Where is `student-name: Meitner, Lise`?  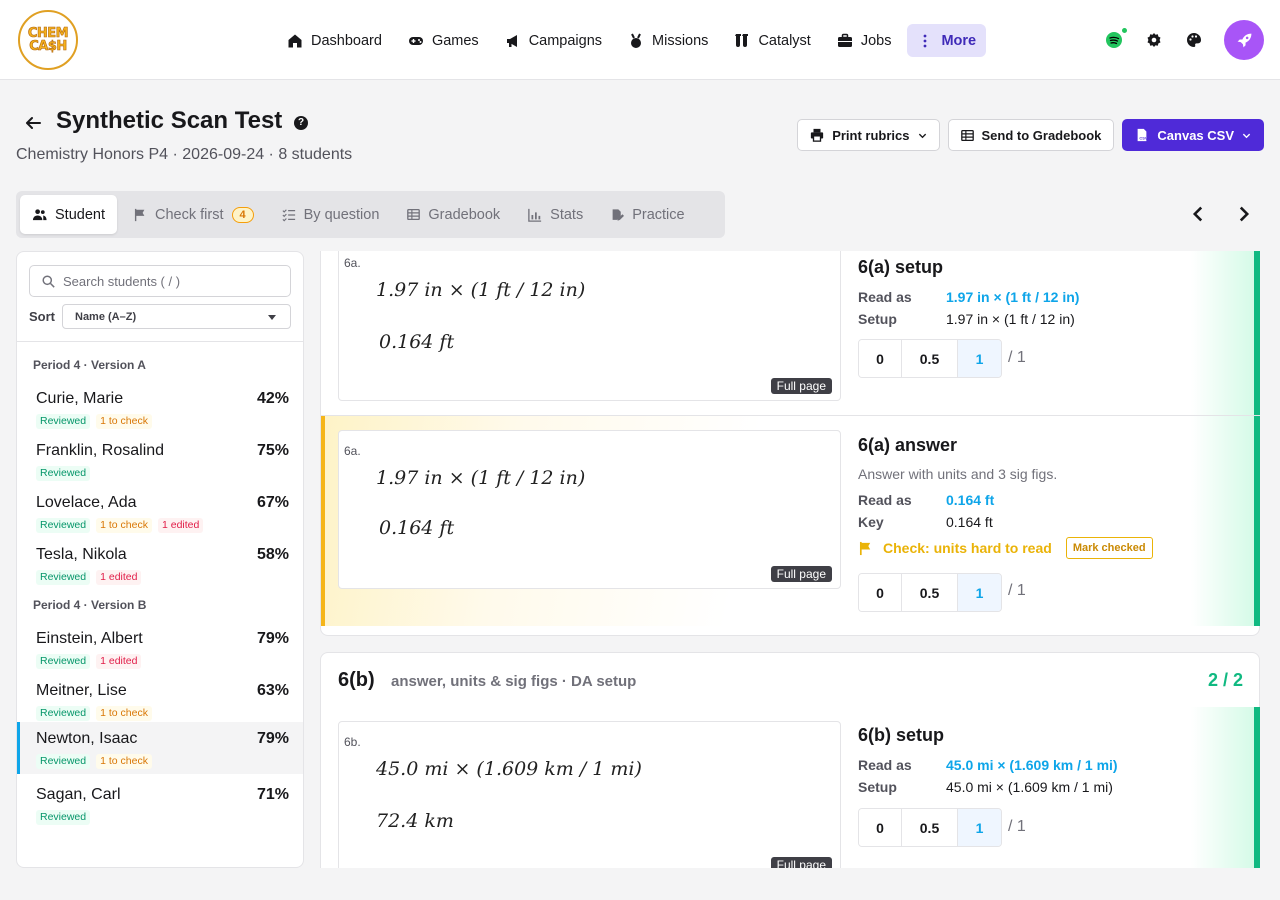 student-name: Meitner, Lise is located at coordinates (81, 690).